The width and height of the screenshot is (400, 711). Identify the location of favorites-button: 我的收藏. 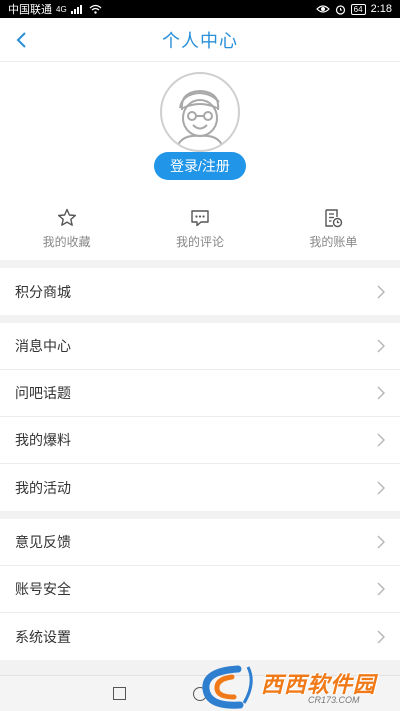
(66, 228).